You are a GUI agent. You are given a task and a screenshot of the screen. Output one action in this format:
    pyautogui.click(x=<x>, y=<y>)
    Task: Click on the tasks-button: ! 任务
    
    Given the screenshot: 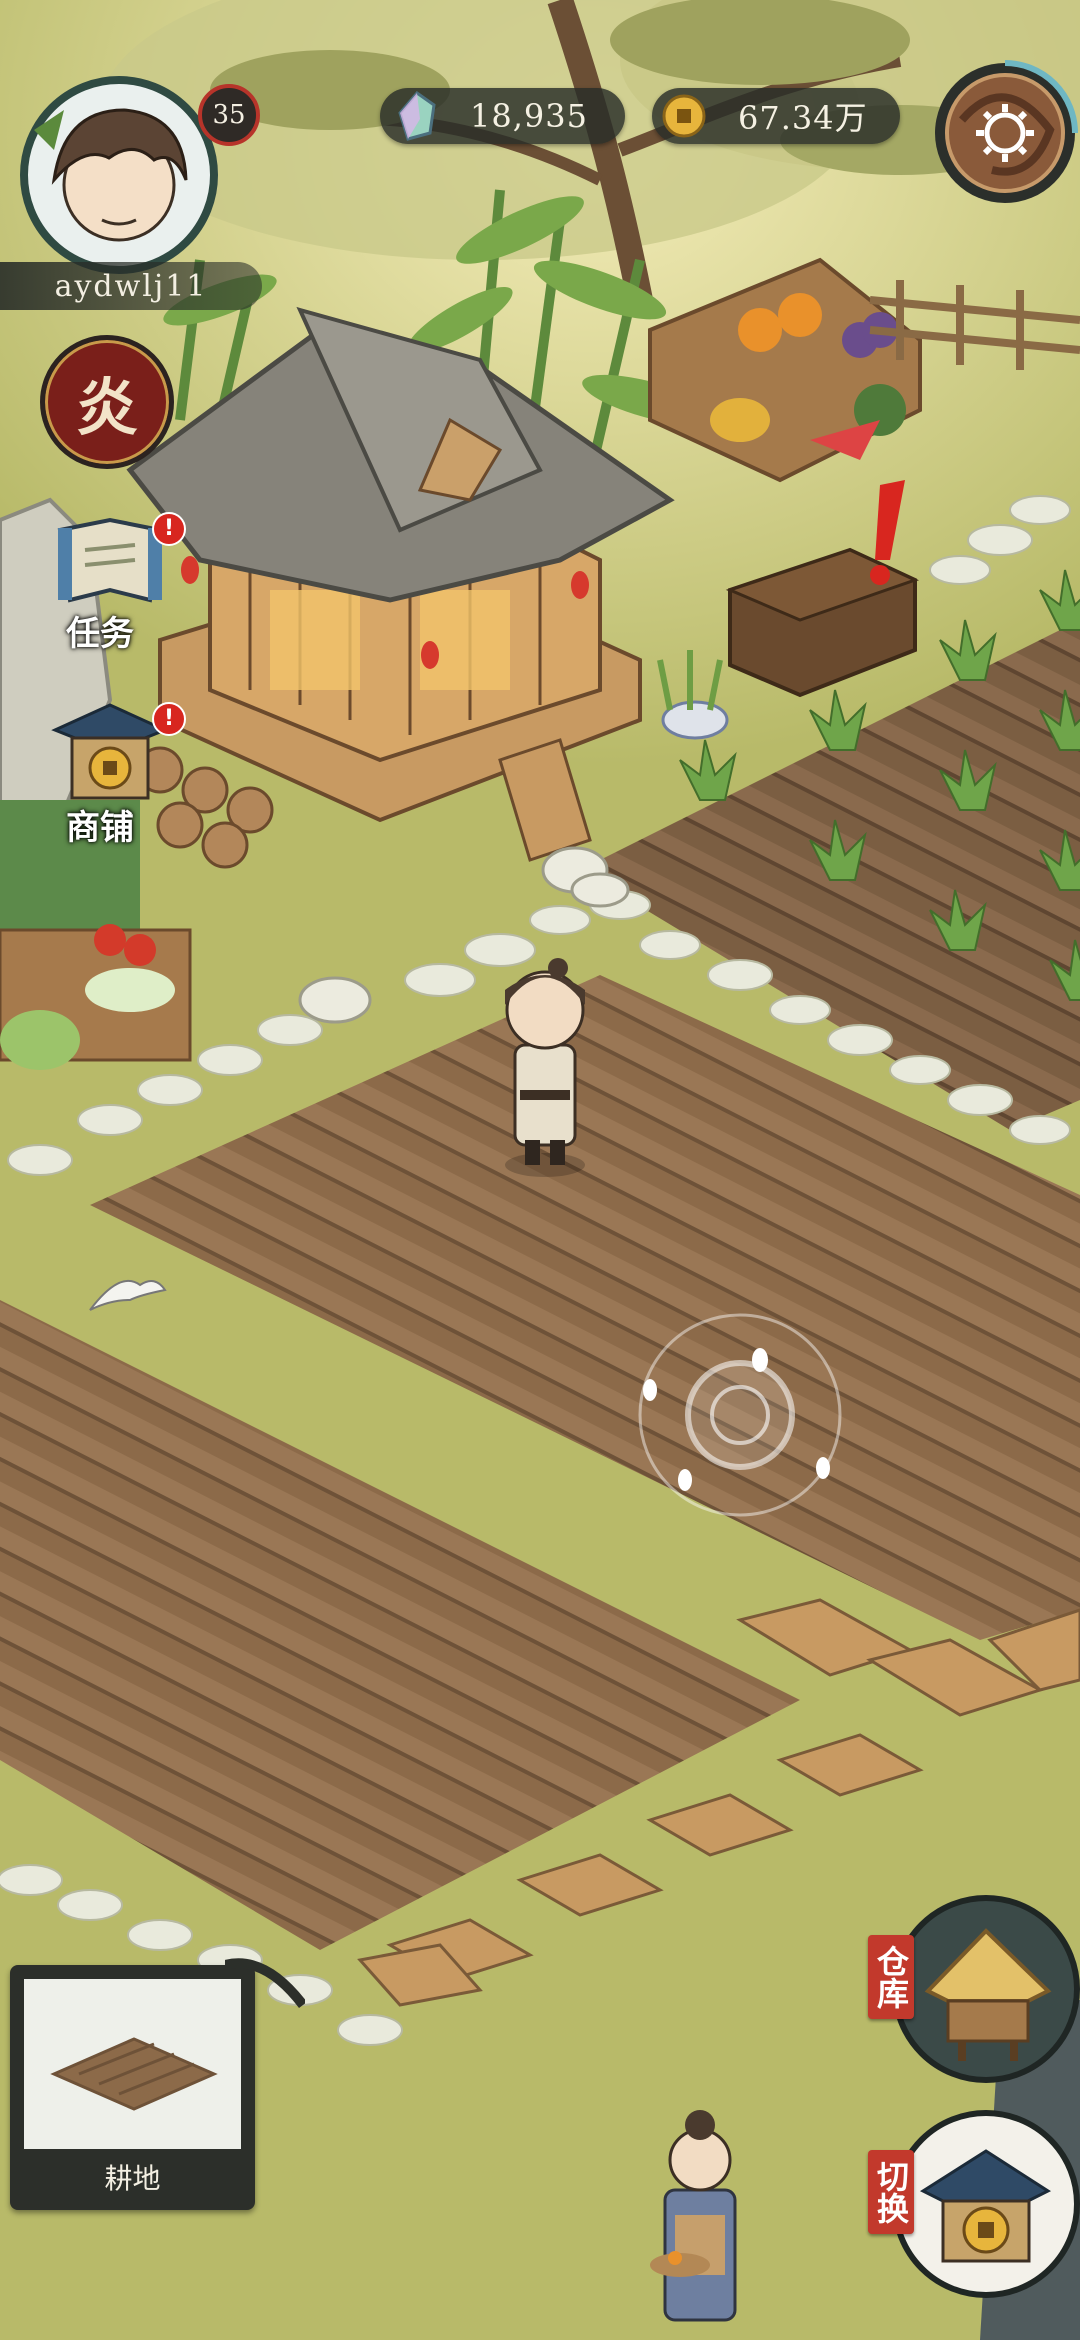 What is the action you would take?
    pyautogui.click(x=105, y=585)
    